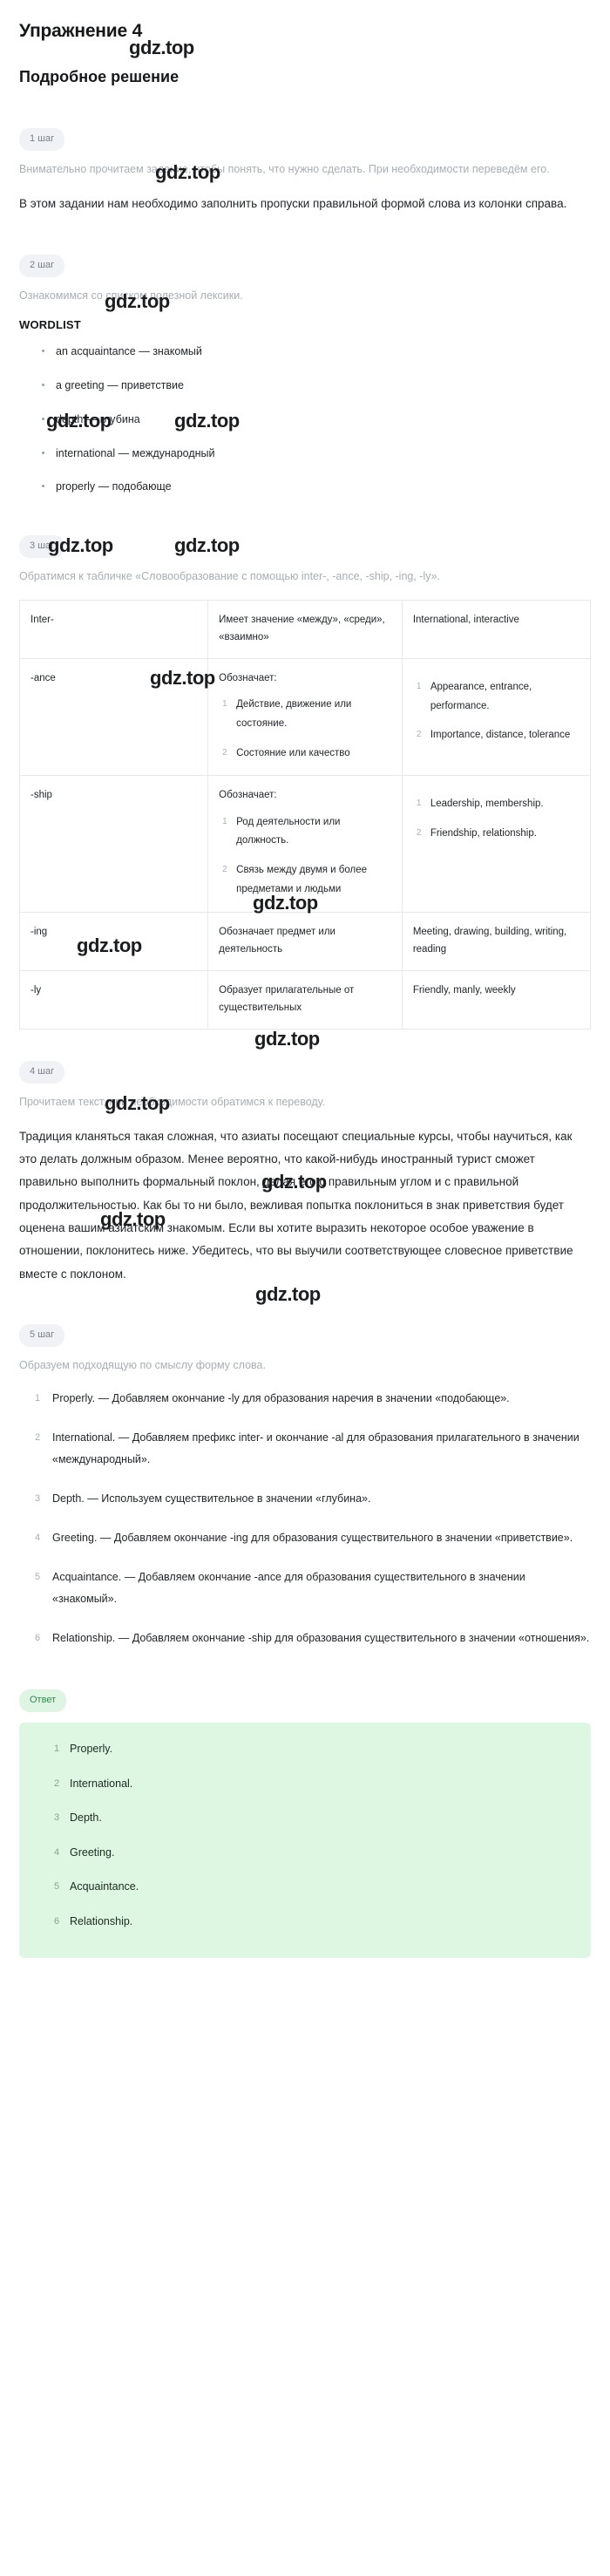 The image size is (610, 2576). I want to click on list-item: Действие, движение или состояние., so click(287, 712).